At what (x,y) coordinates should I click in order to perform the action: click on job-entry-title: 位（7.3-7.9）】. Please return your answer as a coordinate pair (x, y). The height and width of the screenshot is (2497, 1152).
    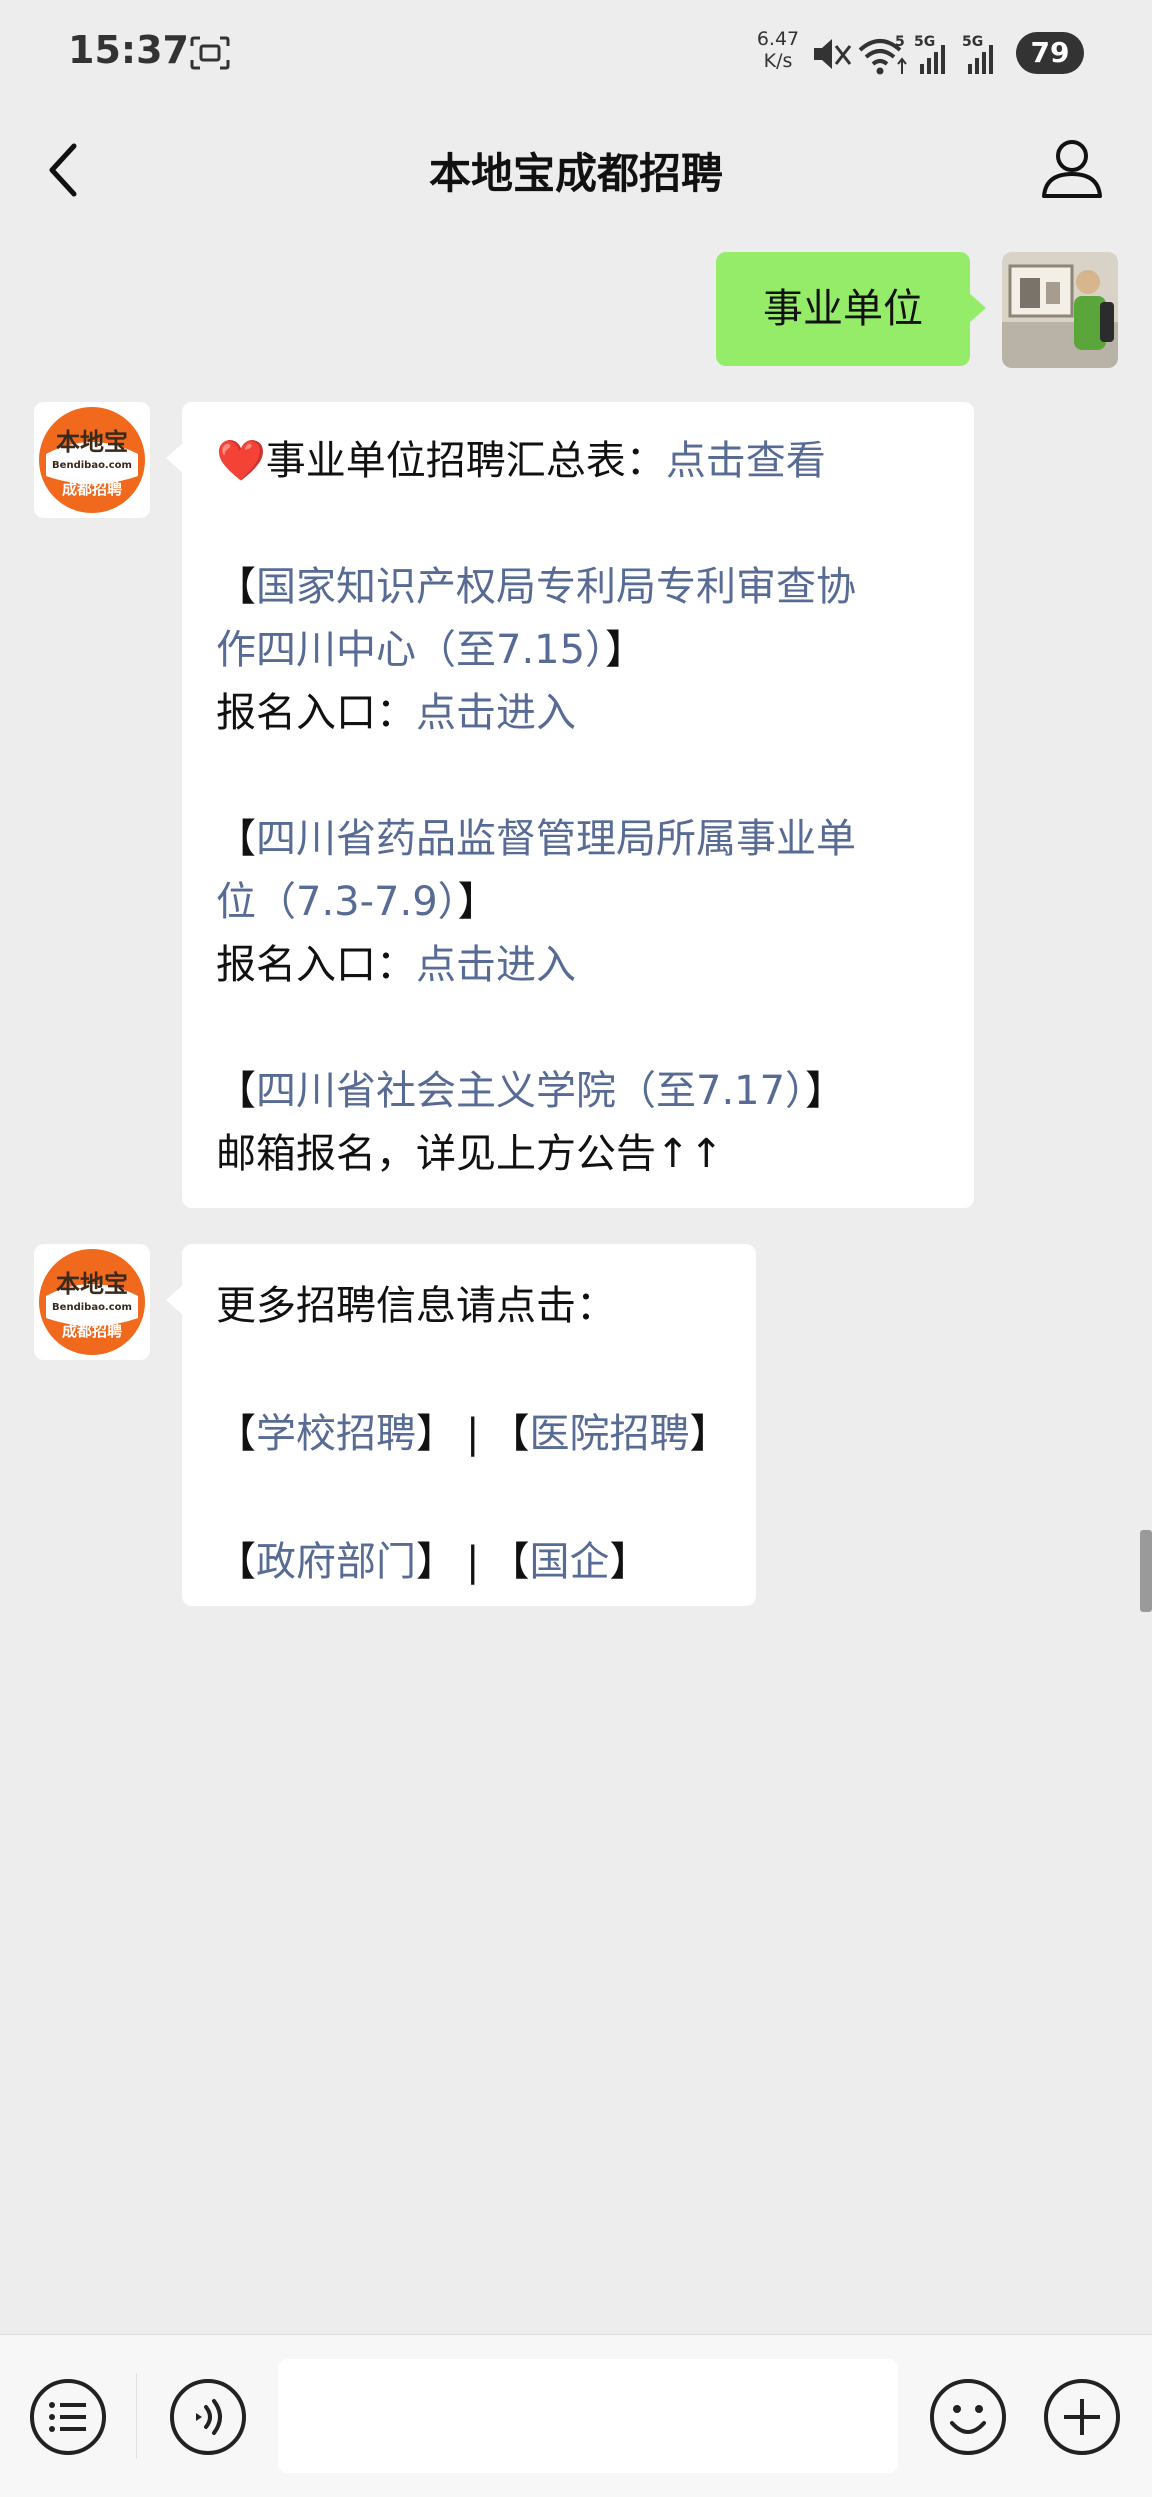
    Looking at the image, I should click on (595, 902).